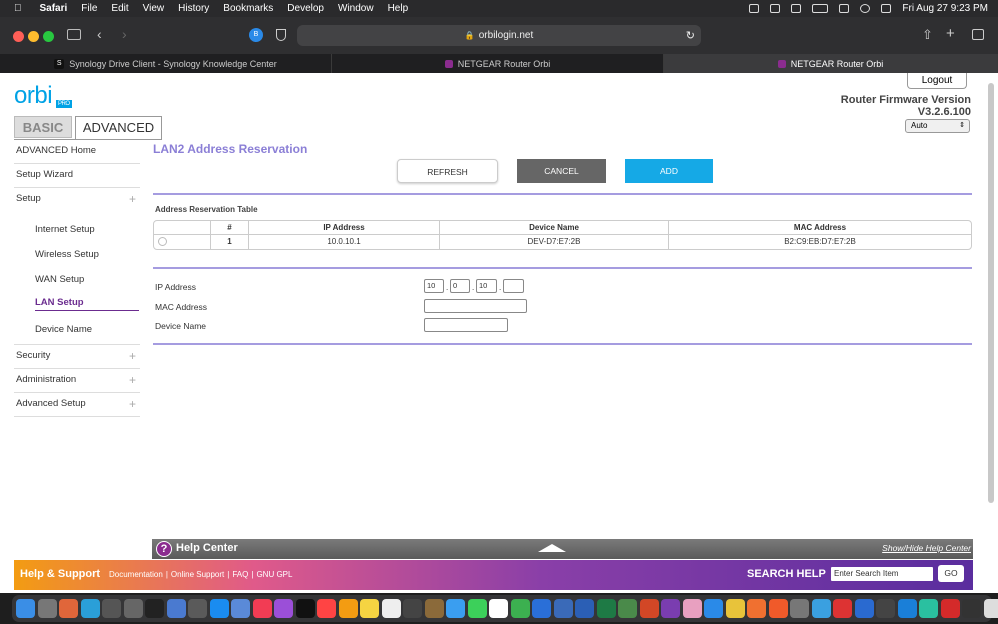  What do you see at coordinates (54, 8) in the screenshot?
I see `menu-app-name: Safari` at bounding box center [54, 8].